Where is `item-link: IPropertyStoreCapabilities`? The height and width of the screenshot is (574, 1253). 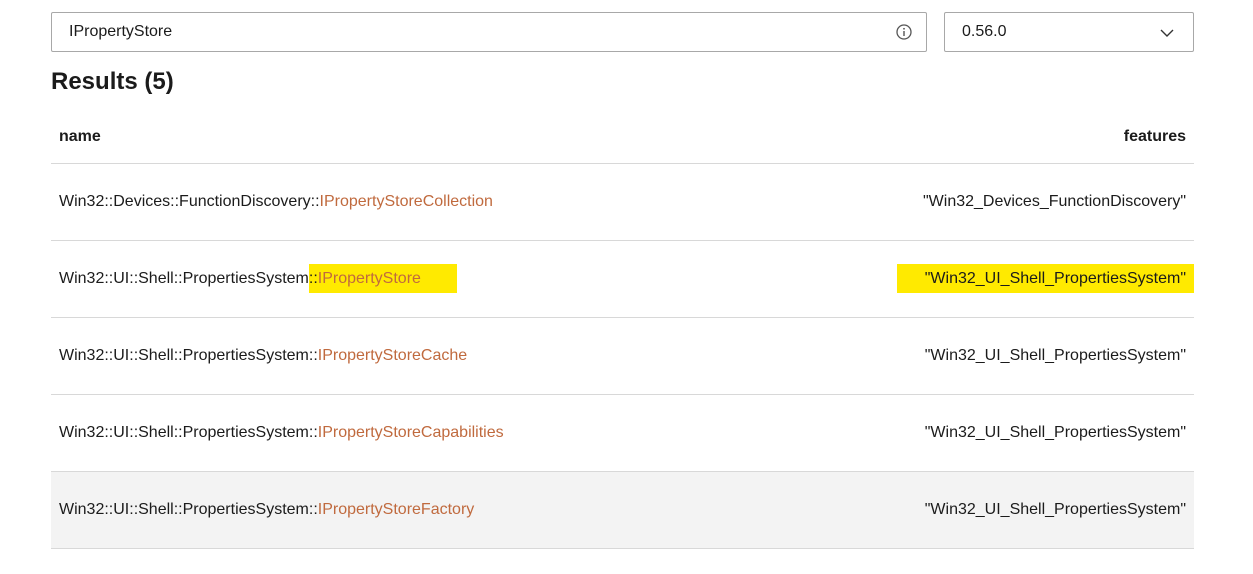 item-link: IPropertyStoreCapabilities is located at coordinates (411, 432).